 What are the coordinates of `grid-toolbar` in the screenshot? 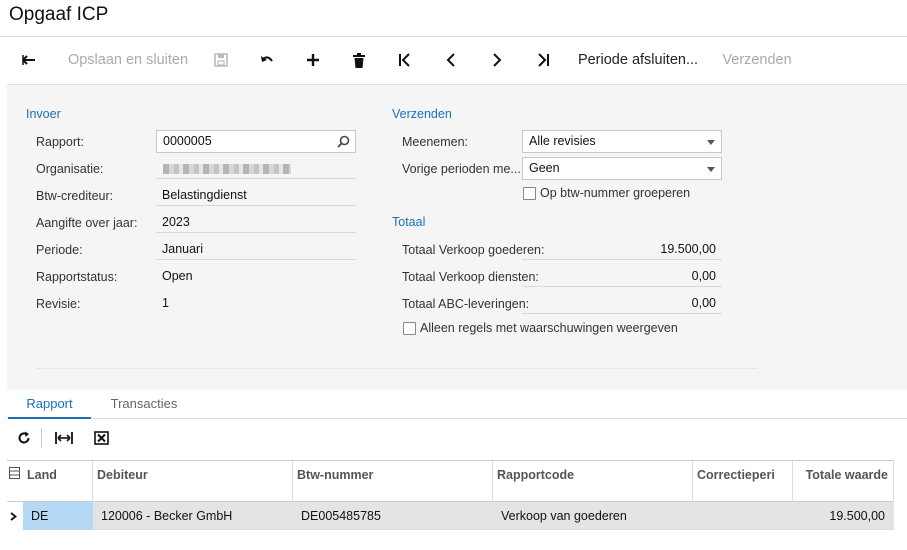 It's located at (61, 438).